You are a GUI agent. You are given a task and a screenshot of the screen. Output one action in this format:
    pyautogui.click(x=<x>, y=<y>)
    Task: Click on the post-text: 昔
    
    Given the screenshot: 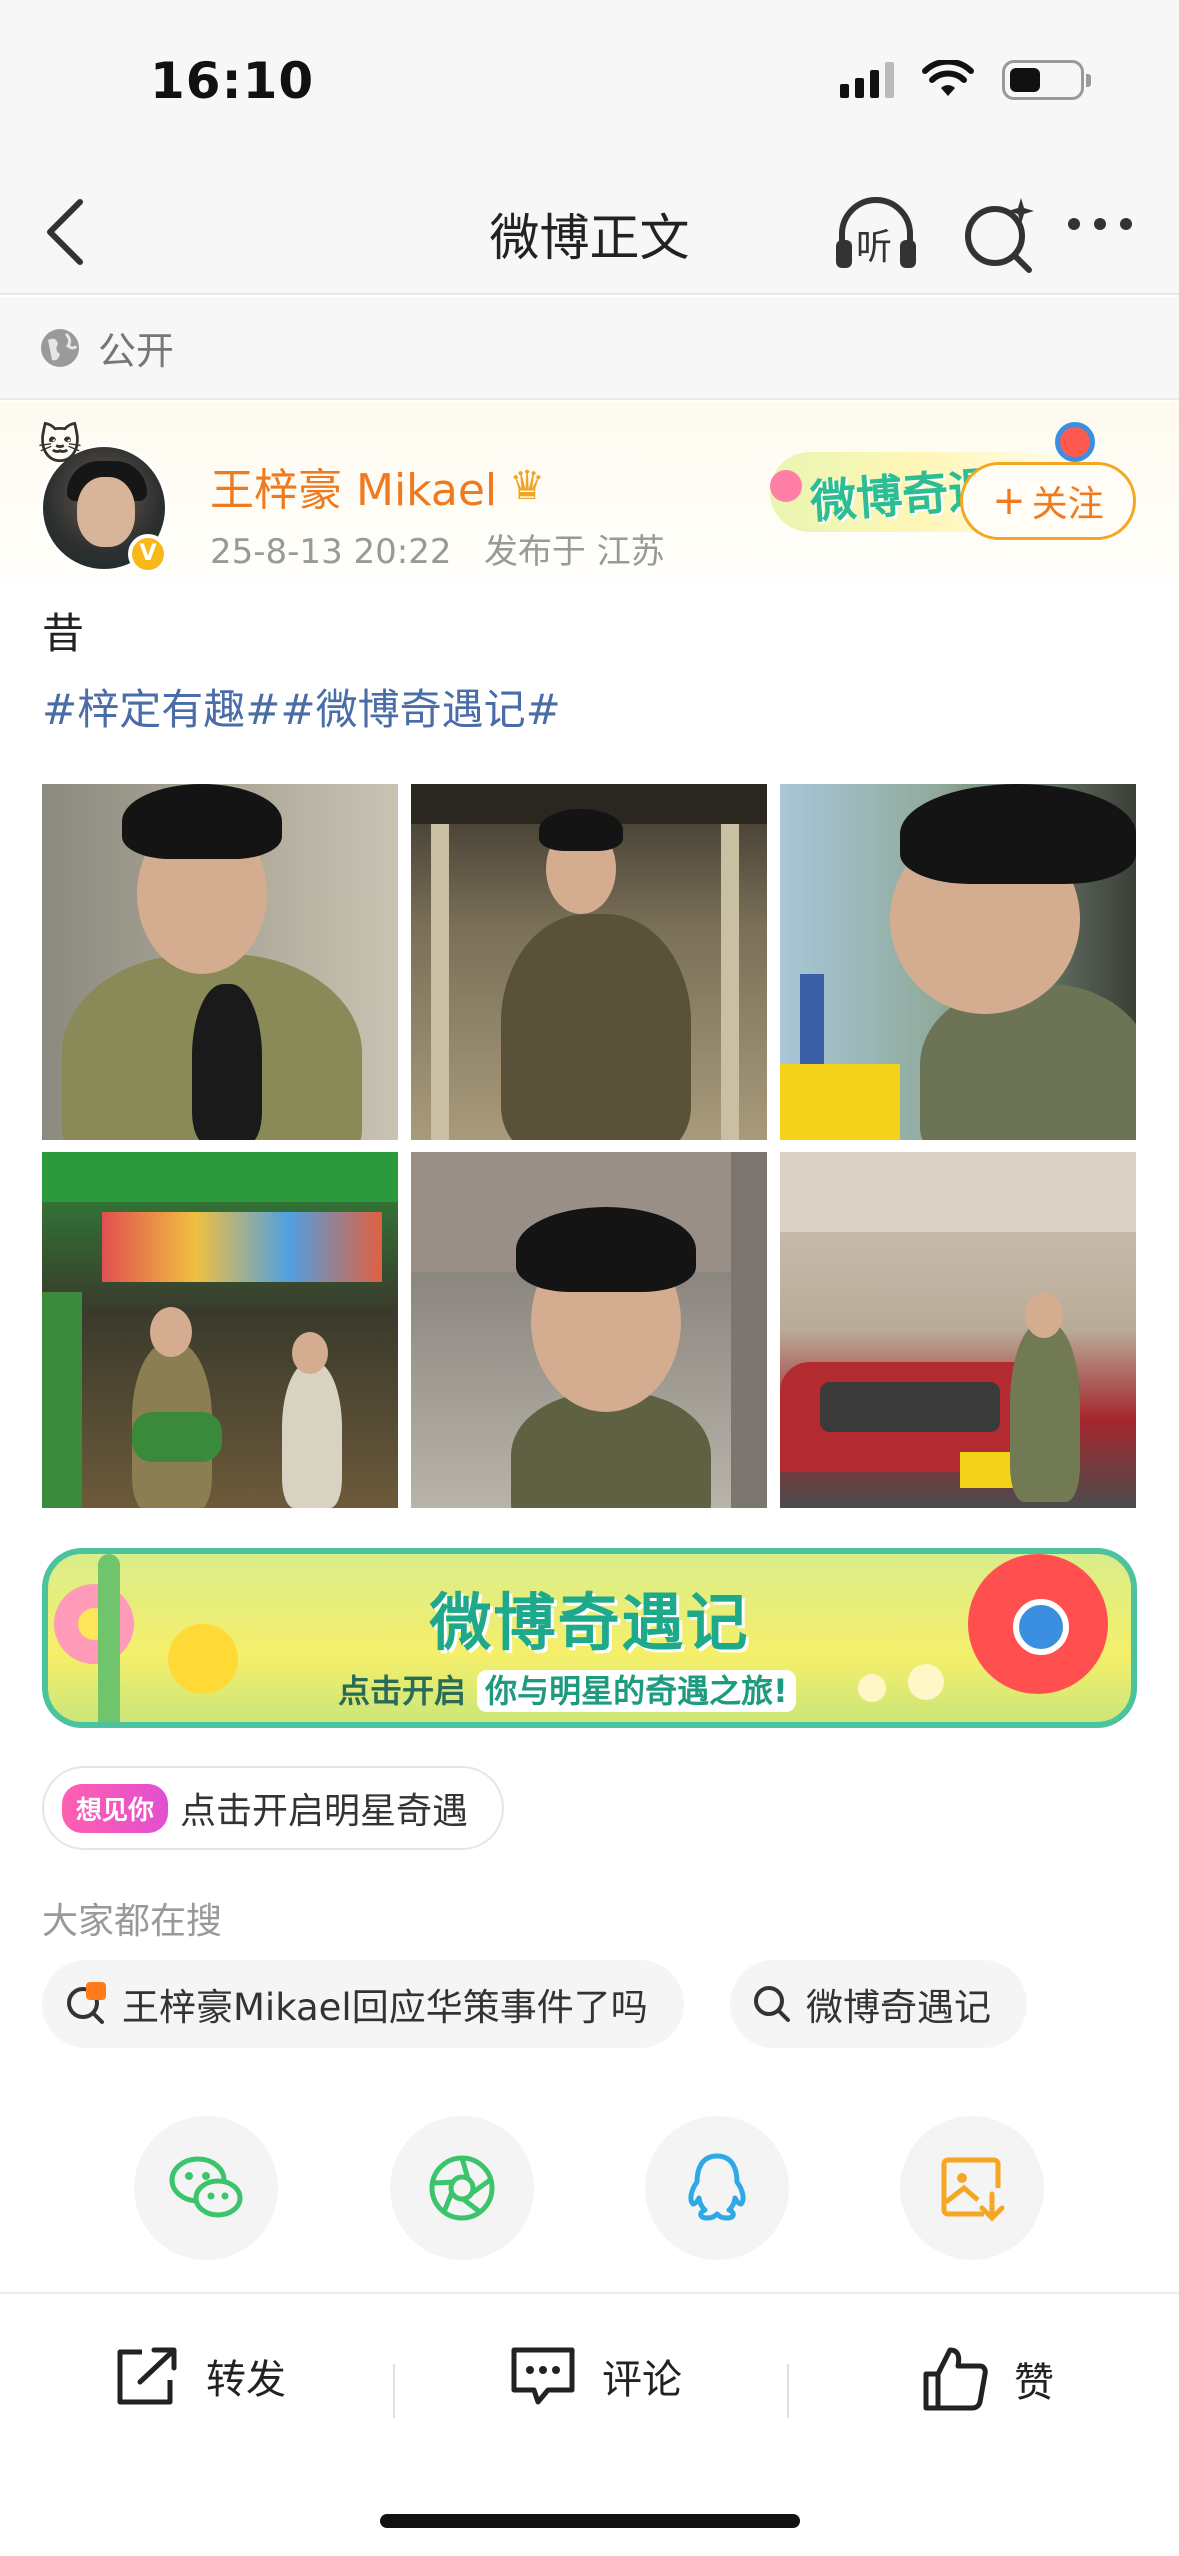 What is the action you would take?
    pyautogui.click(x=63, y=633)
    